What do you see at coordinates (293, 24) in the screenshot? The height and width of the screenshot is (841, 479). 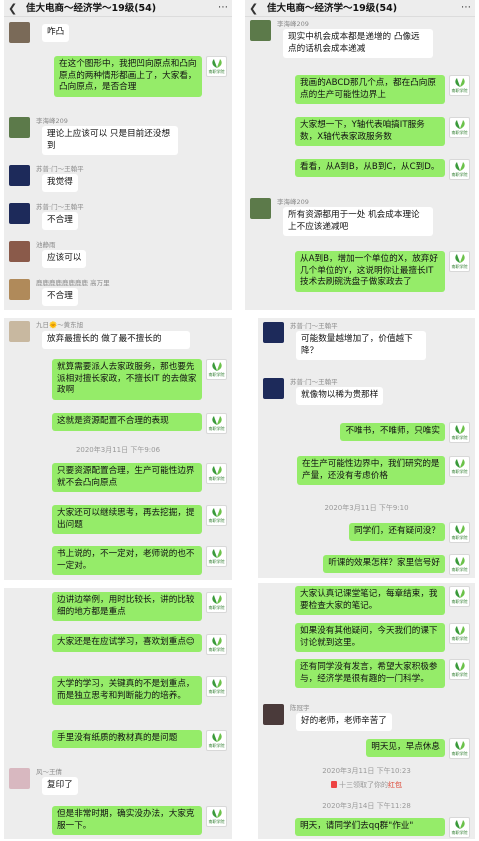 I see `sender-name: 李海峰209` at bounding box center [293, 24].